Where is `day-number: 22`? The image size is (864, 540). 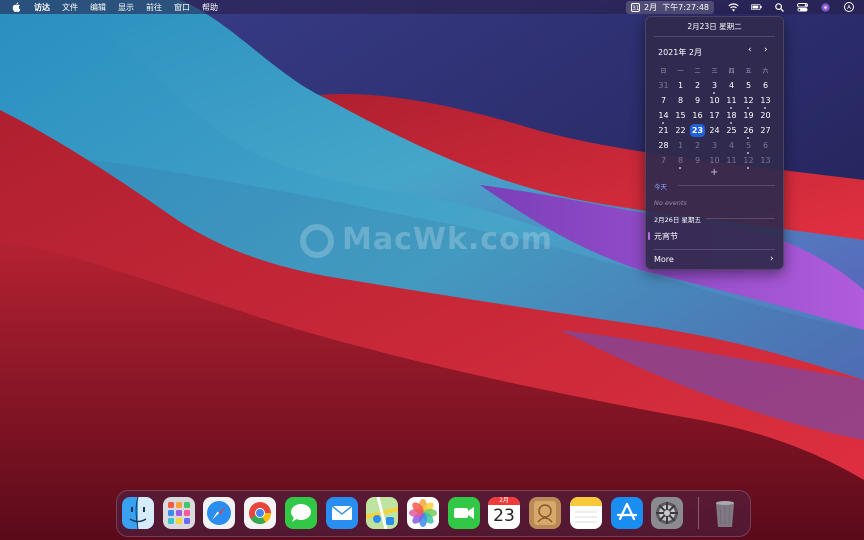
day-number: 22 is located at coordinates (680, 130).